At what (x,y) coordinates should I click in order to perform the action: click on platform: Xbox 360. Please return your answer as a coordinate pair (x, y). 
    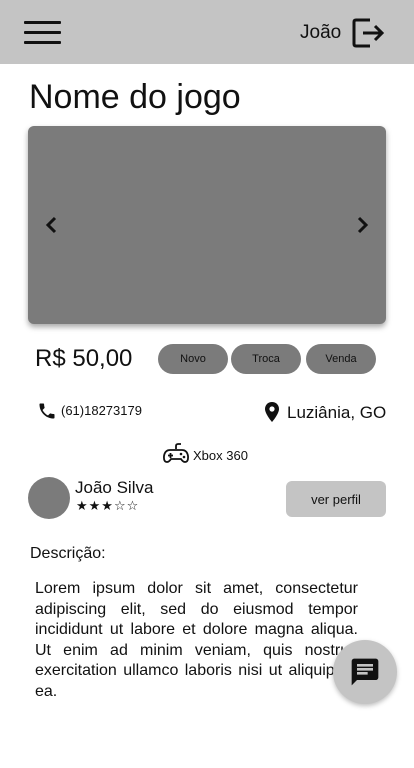
    Looking at the image, I should click on (220, 455).